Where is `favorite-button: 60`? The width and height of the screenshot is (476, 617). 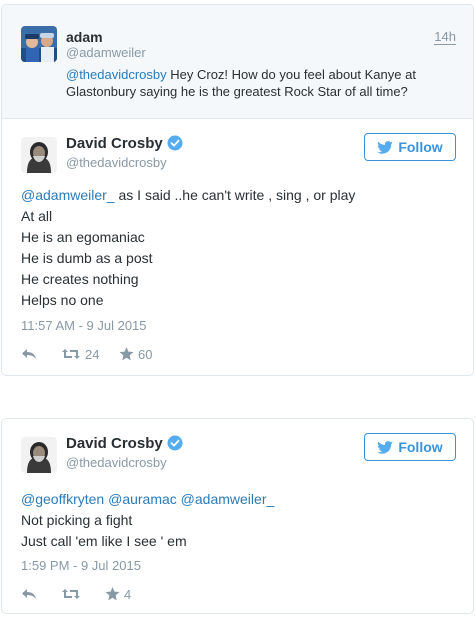 favorite-button: 60 is located at coordinates (135, 354).